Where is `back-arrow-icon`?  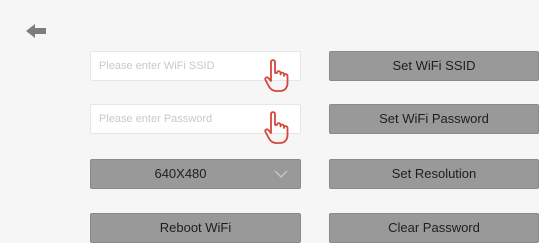 back-arrow-icon is located at coordinates (36, 31).